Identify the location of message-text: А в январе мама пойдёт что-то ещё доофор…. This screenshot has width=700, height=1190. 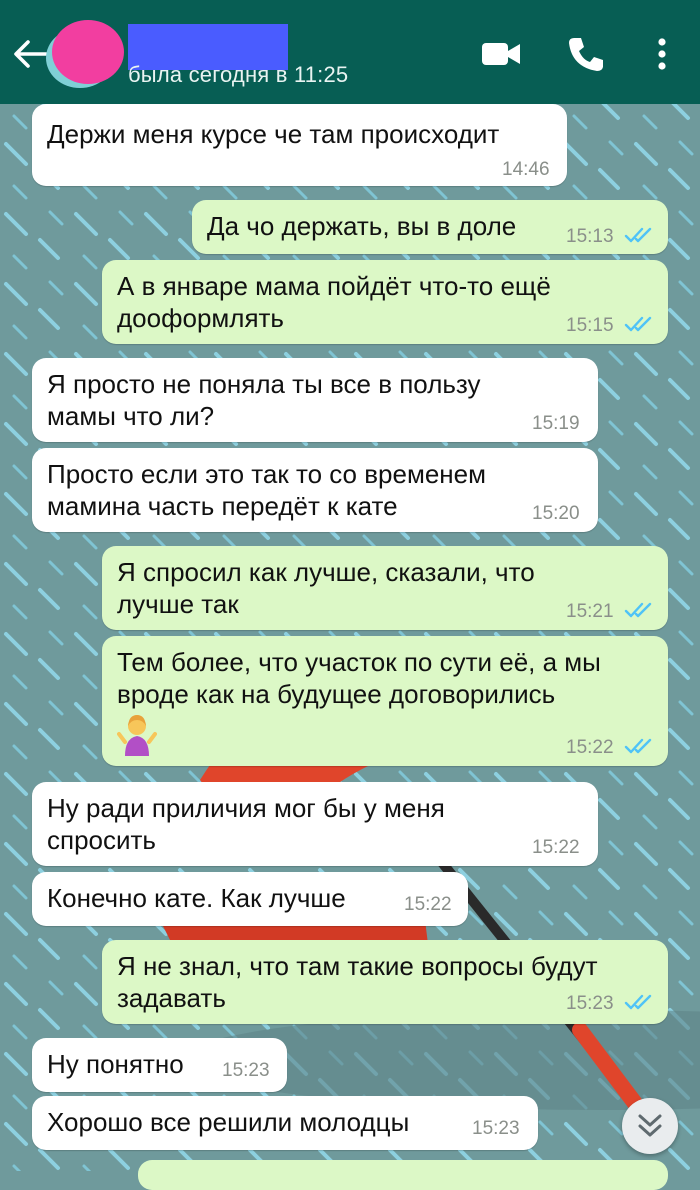
(334, 302).